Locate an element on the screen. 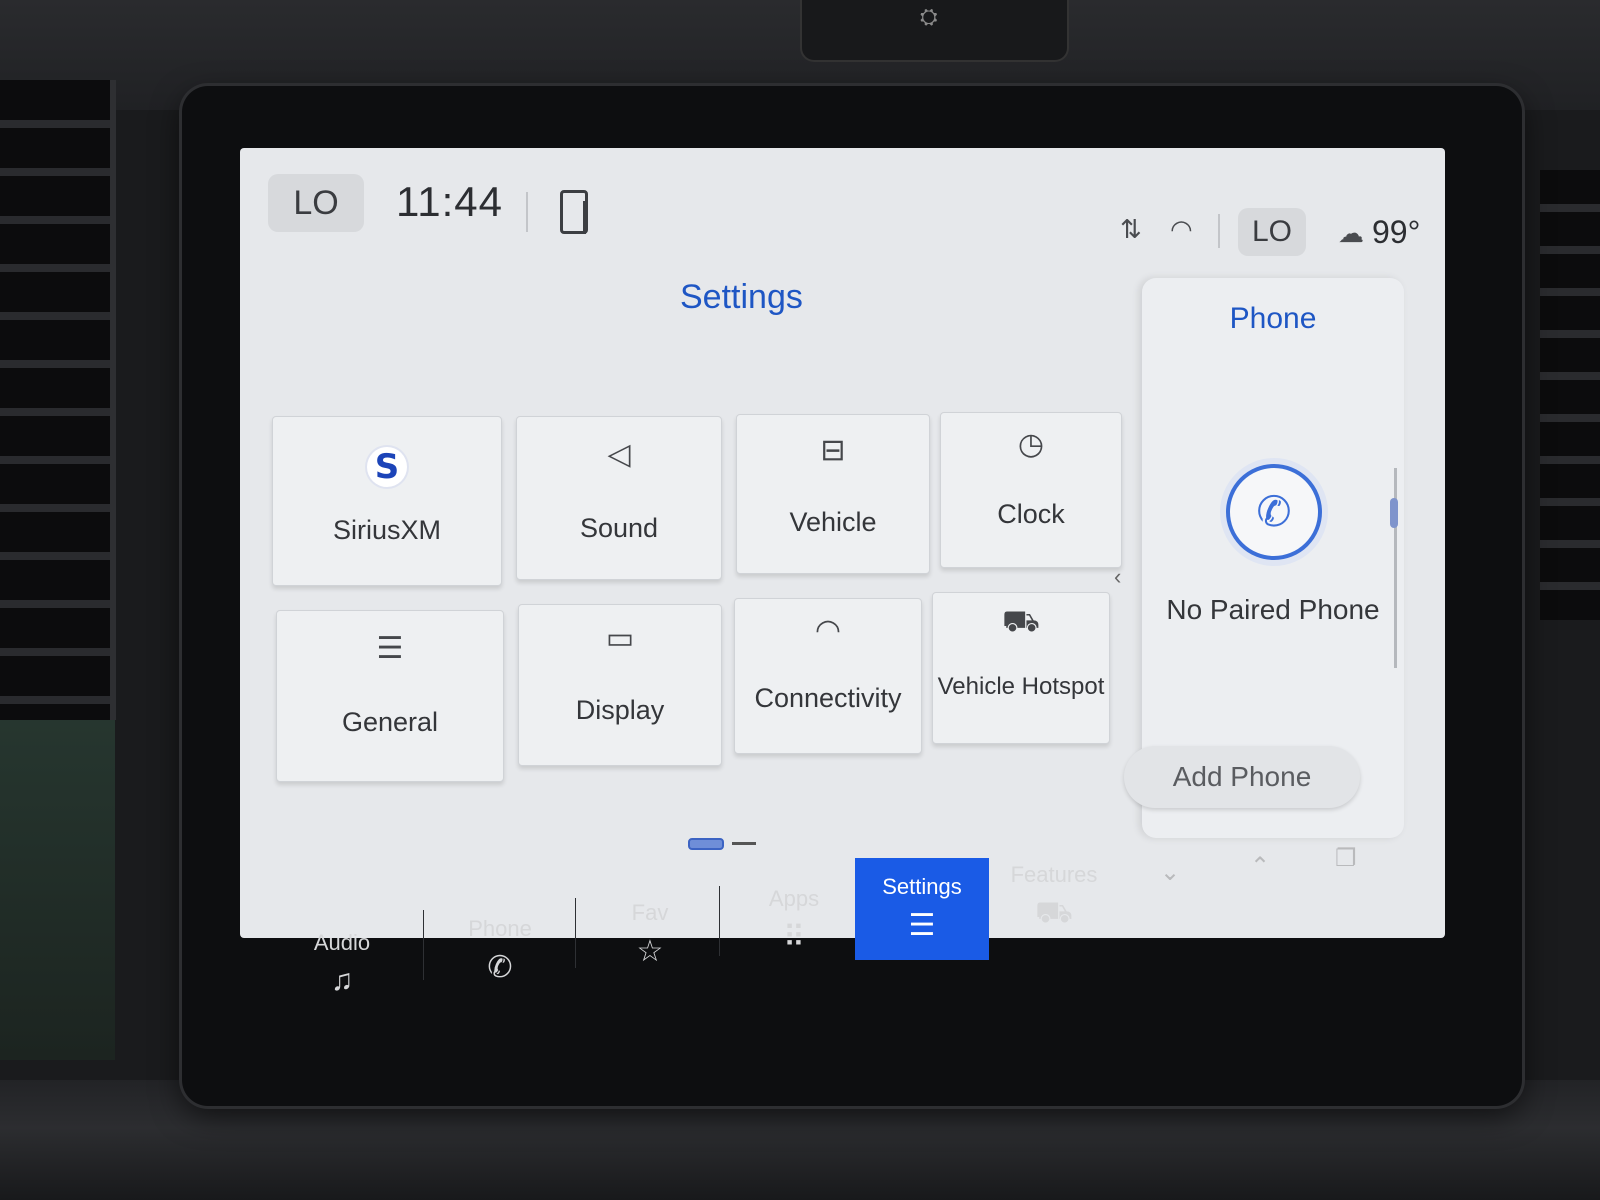 The width and height of the screenshot is (1600, 1200). nav-features: Features ⛟ is located at coordinates (1054, 896).